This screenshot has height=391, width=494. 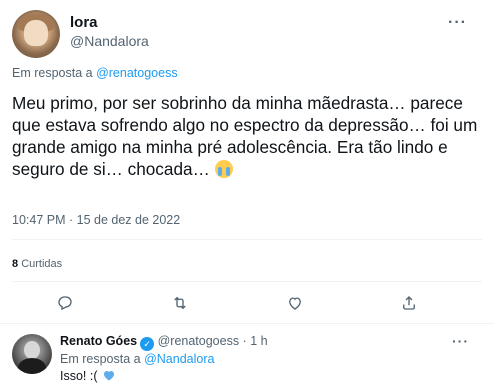 I want to click on blue-heart-icon, so click(x=109, y=376).